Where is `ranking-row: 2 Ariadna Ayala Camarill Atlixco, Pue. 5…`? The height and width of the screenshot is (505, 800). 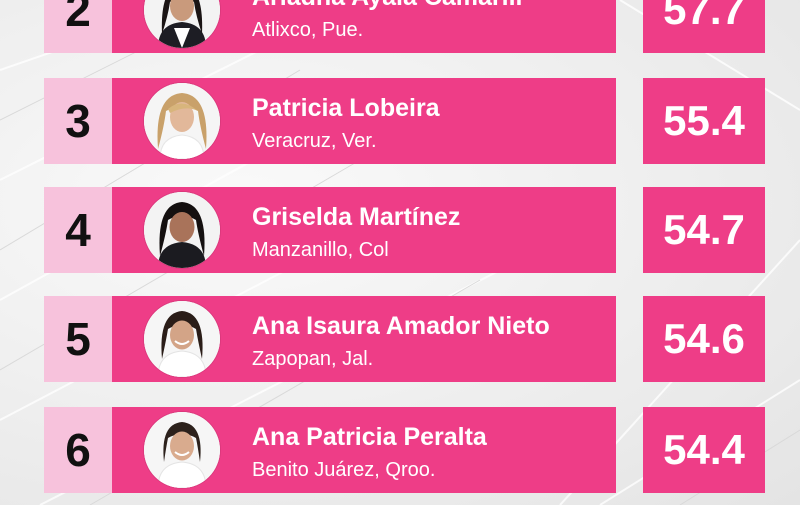 ranking-row: 2 Ariadna Ayala Camarill Atlixco, Pue. 5… is located at coordinates (400, 26).